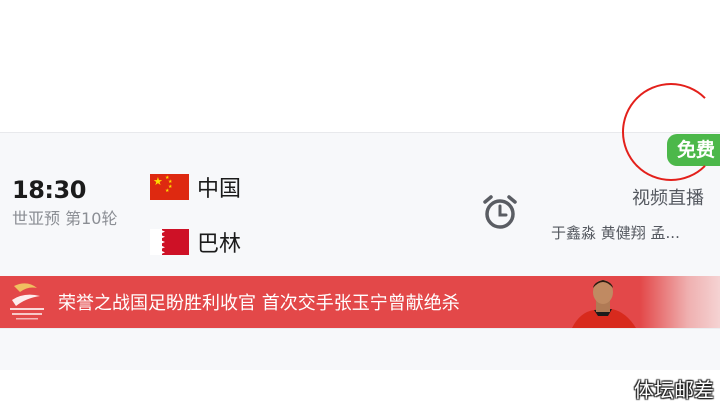 The height and width of the screenshot is (416, 720). Describe the element at coordinates (169, 242) in the screenshot. I see `bahrain-flag-icon` at that location.